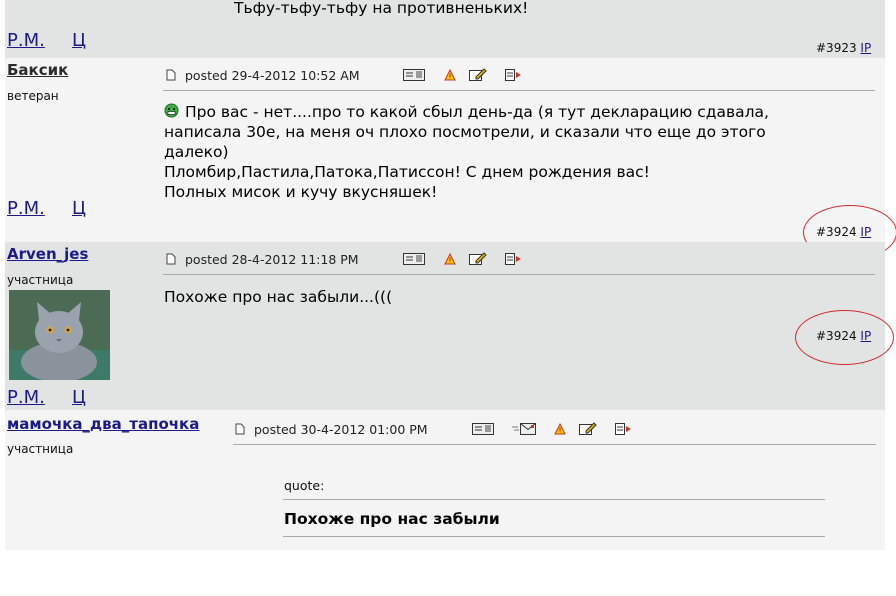  What do you see at coordinates (554, 499) in the screenshot?
I see `quote-top-rule` at bounding box center [554, 499].